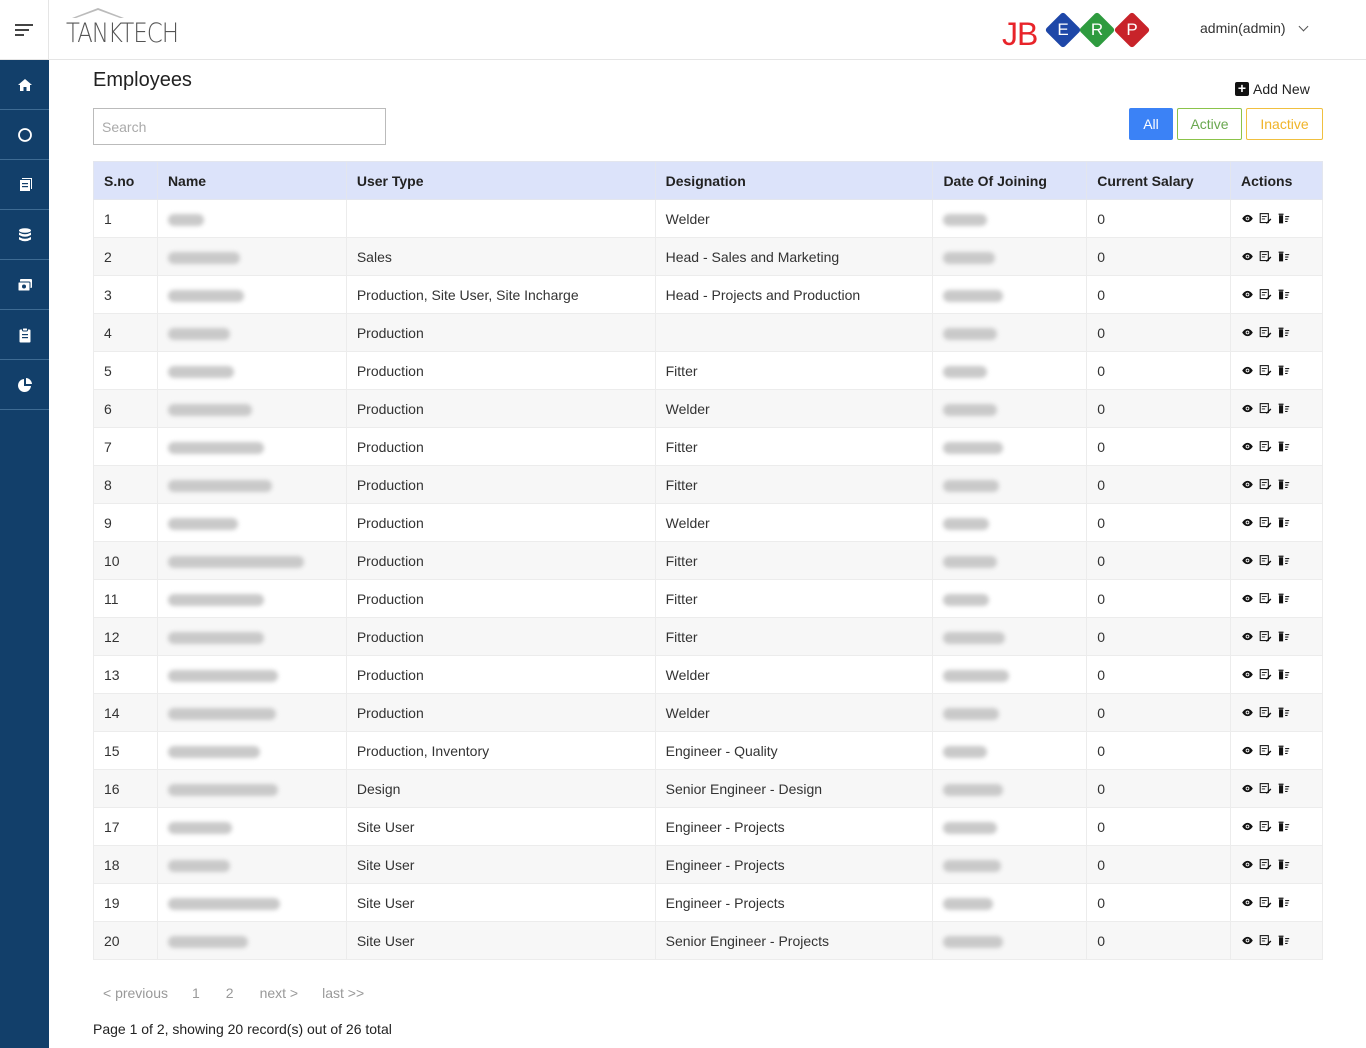 This screenshot has height=1048, width=1366. Describe the element at coordinates (125, 180) in the screenshot. I see `column-header-sno: S.no` at that location.